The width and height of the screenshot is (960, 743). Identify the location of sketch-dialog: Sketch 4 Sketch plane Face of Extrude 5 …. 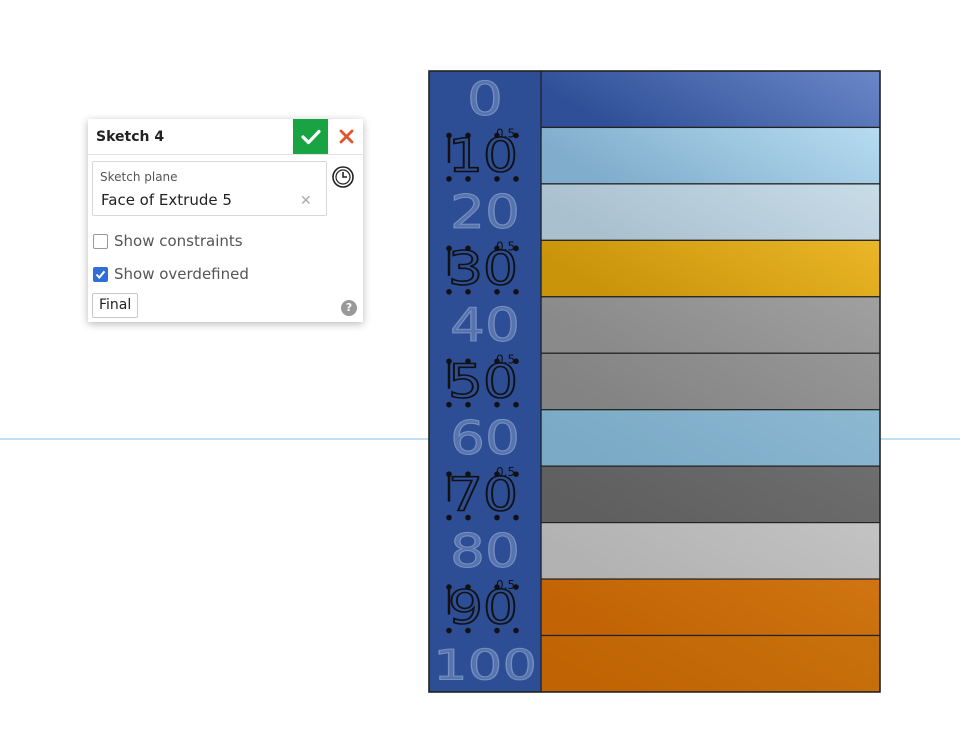
(225, 220).